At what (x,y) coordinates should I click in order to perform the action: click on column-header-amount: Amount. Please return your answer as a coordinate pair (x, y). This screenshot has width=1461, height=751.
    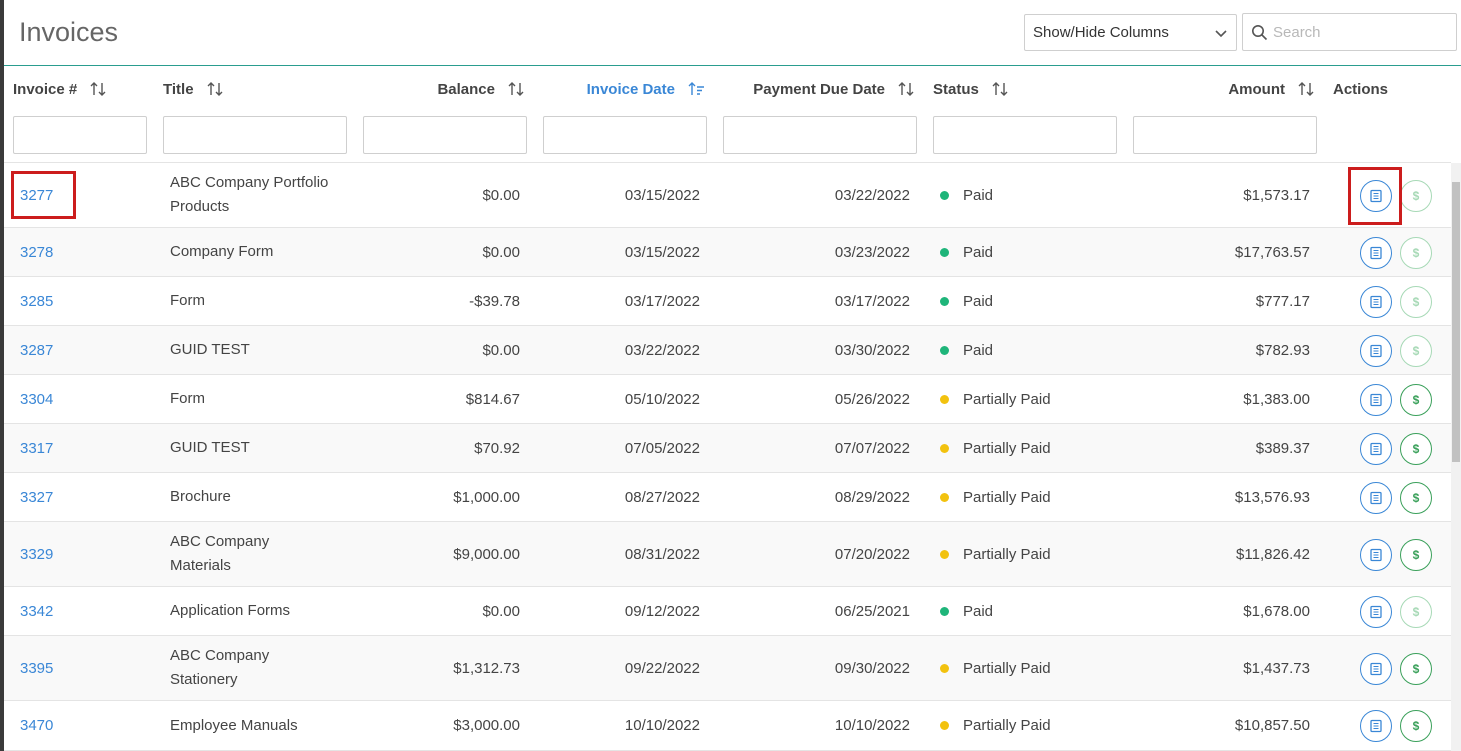
    Looking at the image, I should click on (1224, 89).